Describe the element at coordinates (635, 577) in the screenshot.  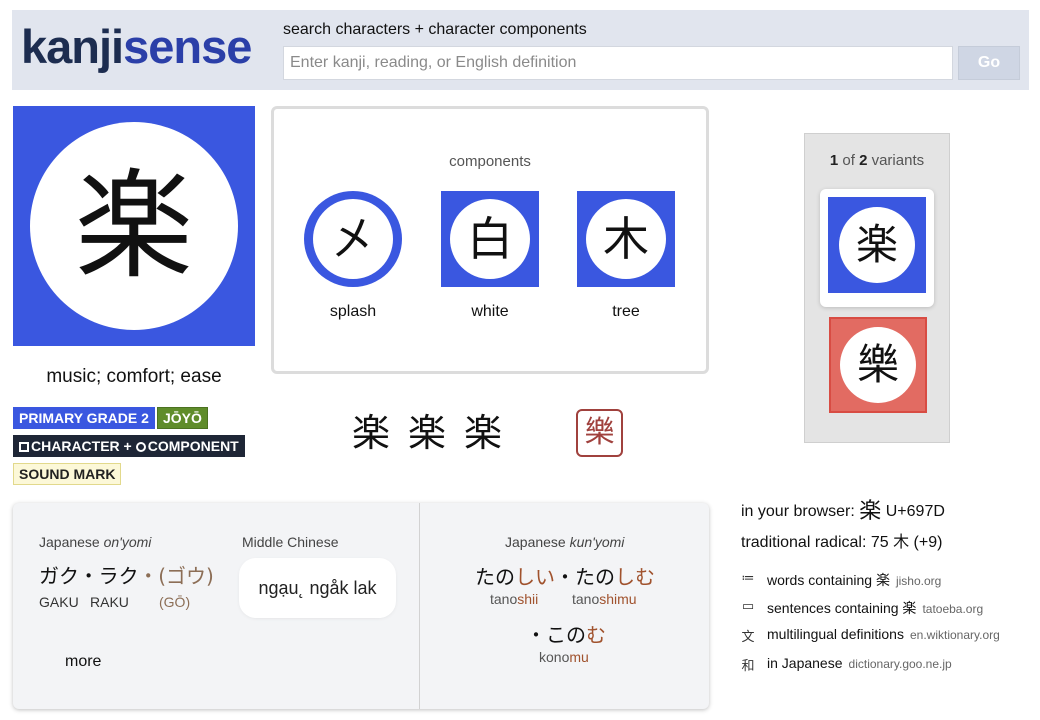
I see `kun-okurigana: しむ` at that location.